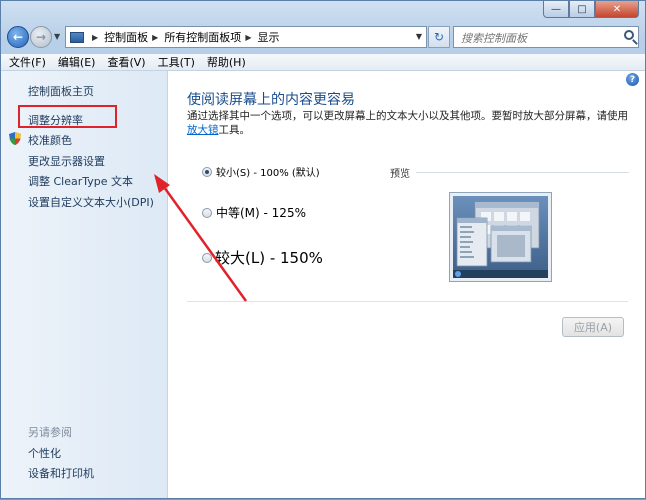 The width and height of the screenshot is (646, 500). I want to click on sidebar-item-custom-dpi: 设置自定义文本大小(DPI), so click(91, 202).